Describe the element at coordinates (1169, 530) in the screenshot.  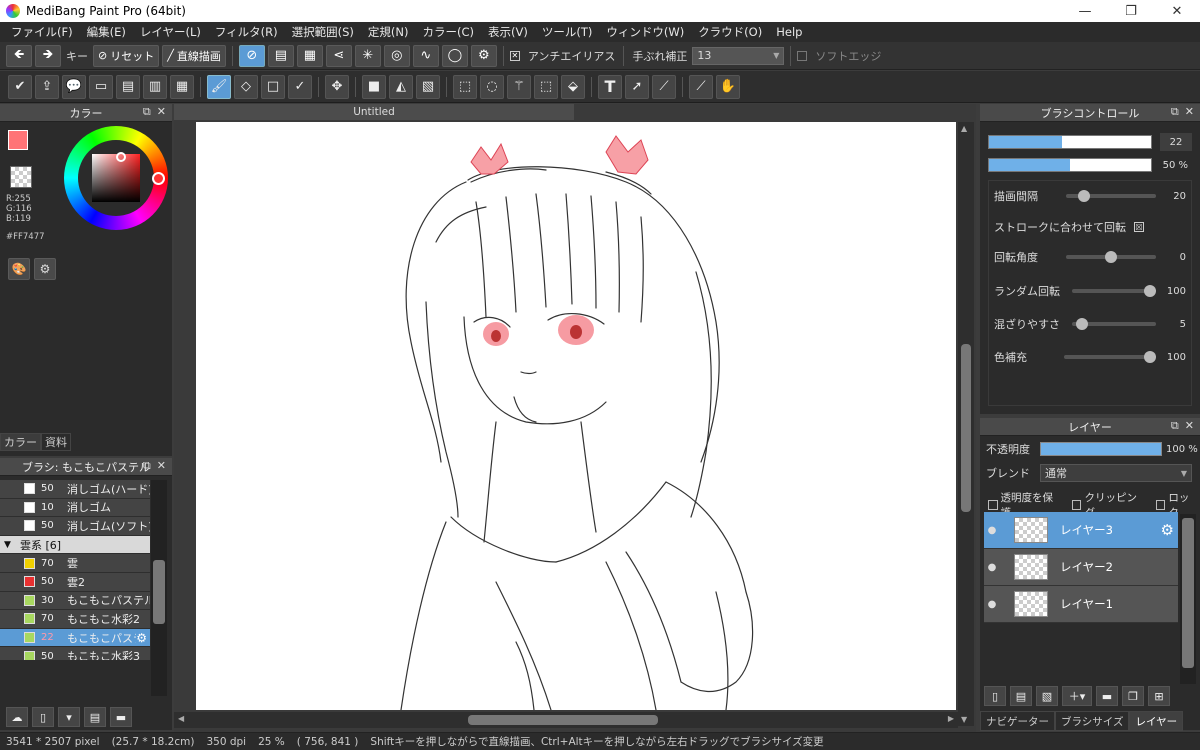
I see `layer-settings-gear-icon: ⚙` at that location.